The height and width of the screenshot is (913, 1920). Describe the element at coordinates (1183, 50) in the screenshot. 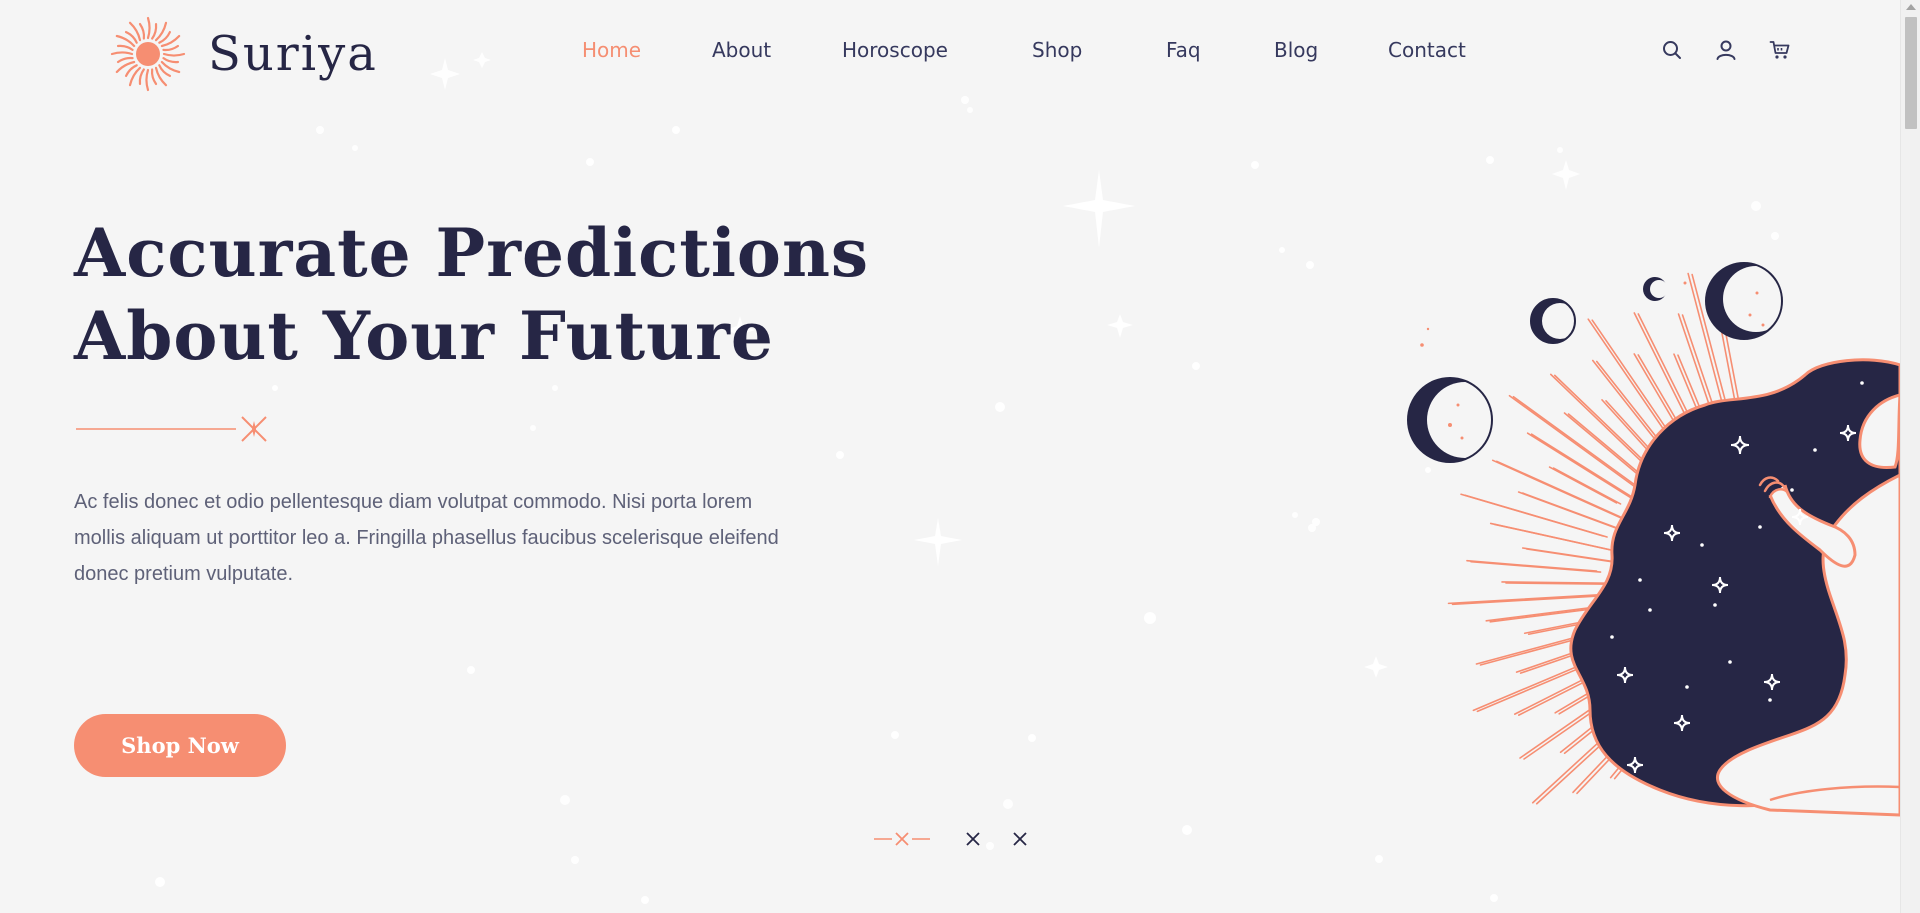

I see `nav-faq: Faq` at that location.